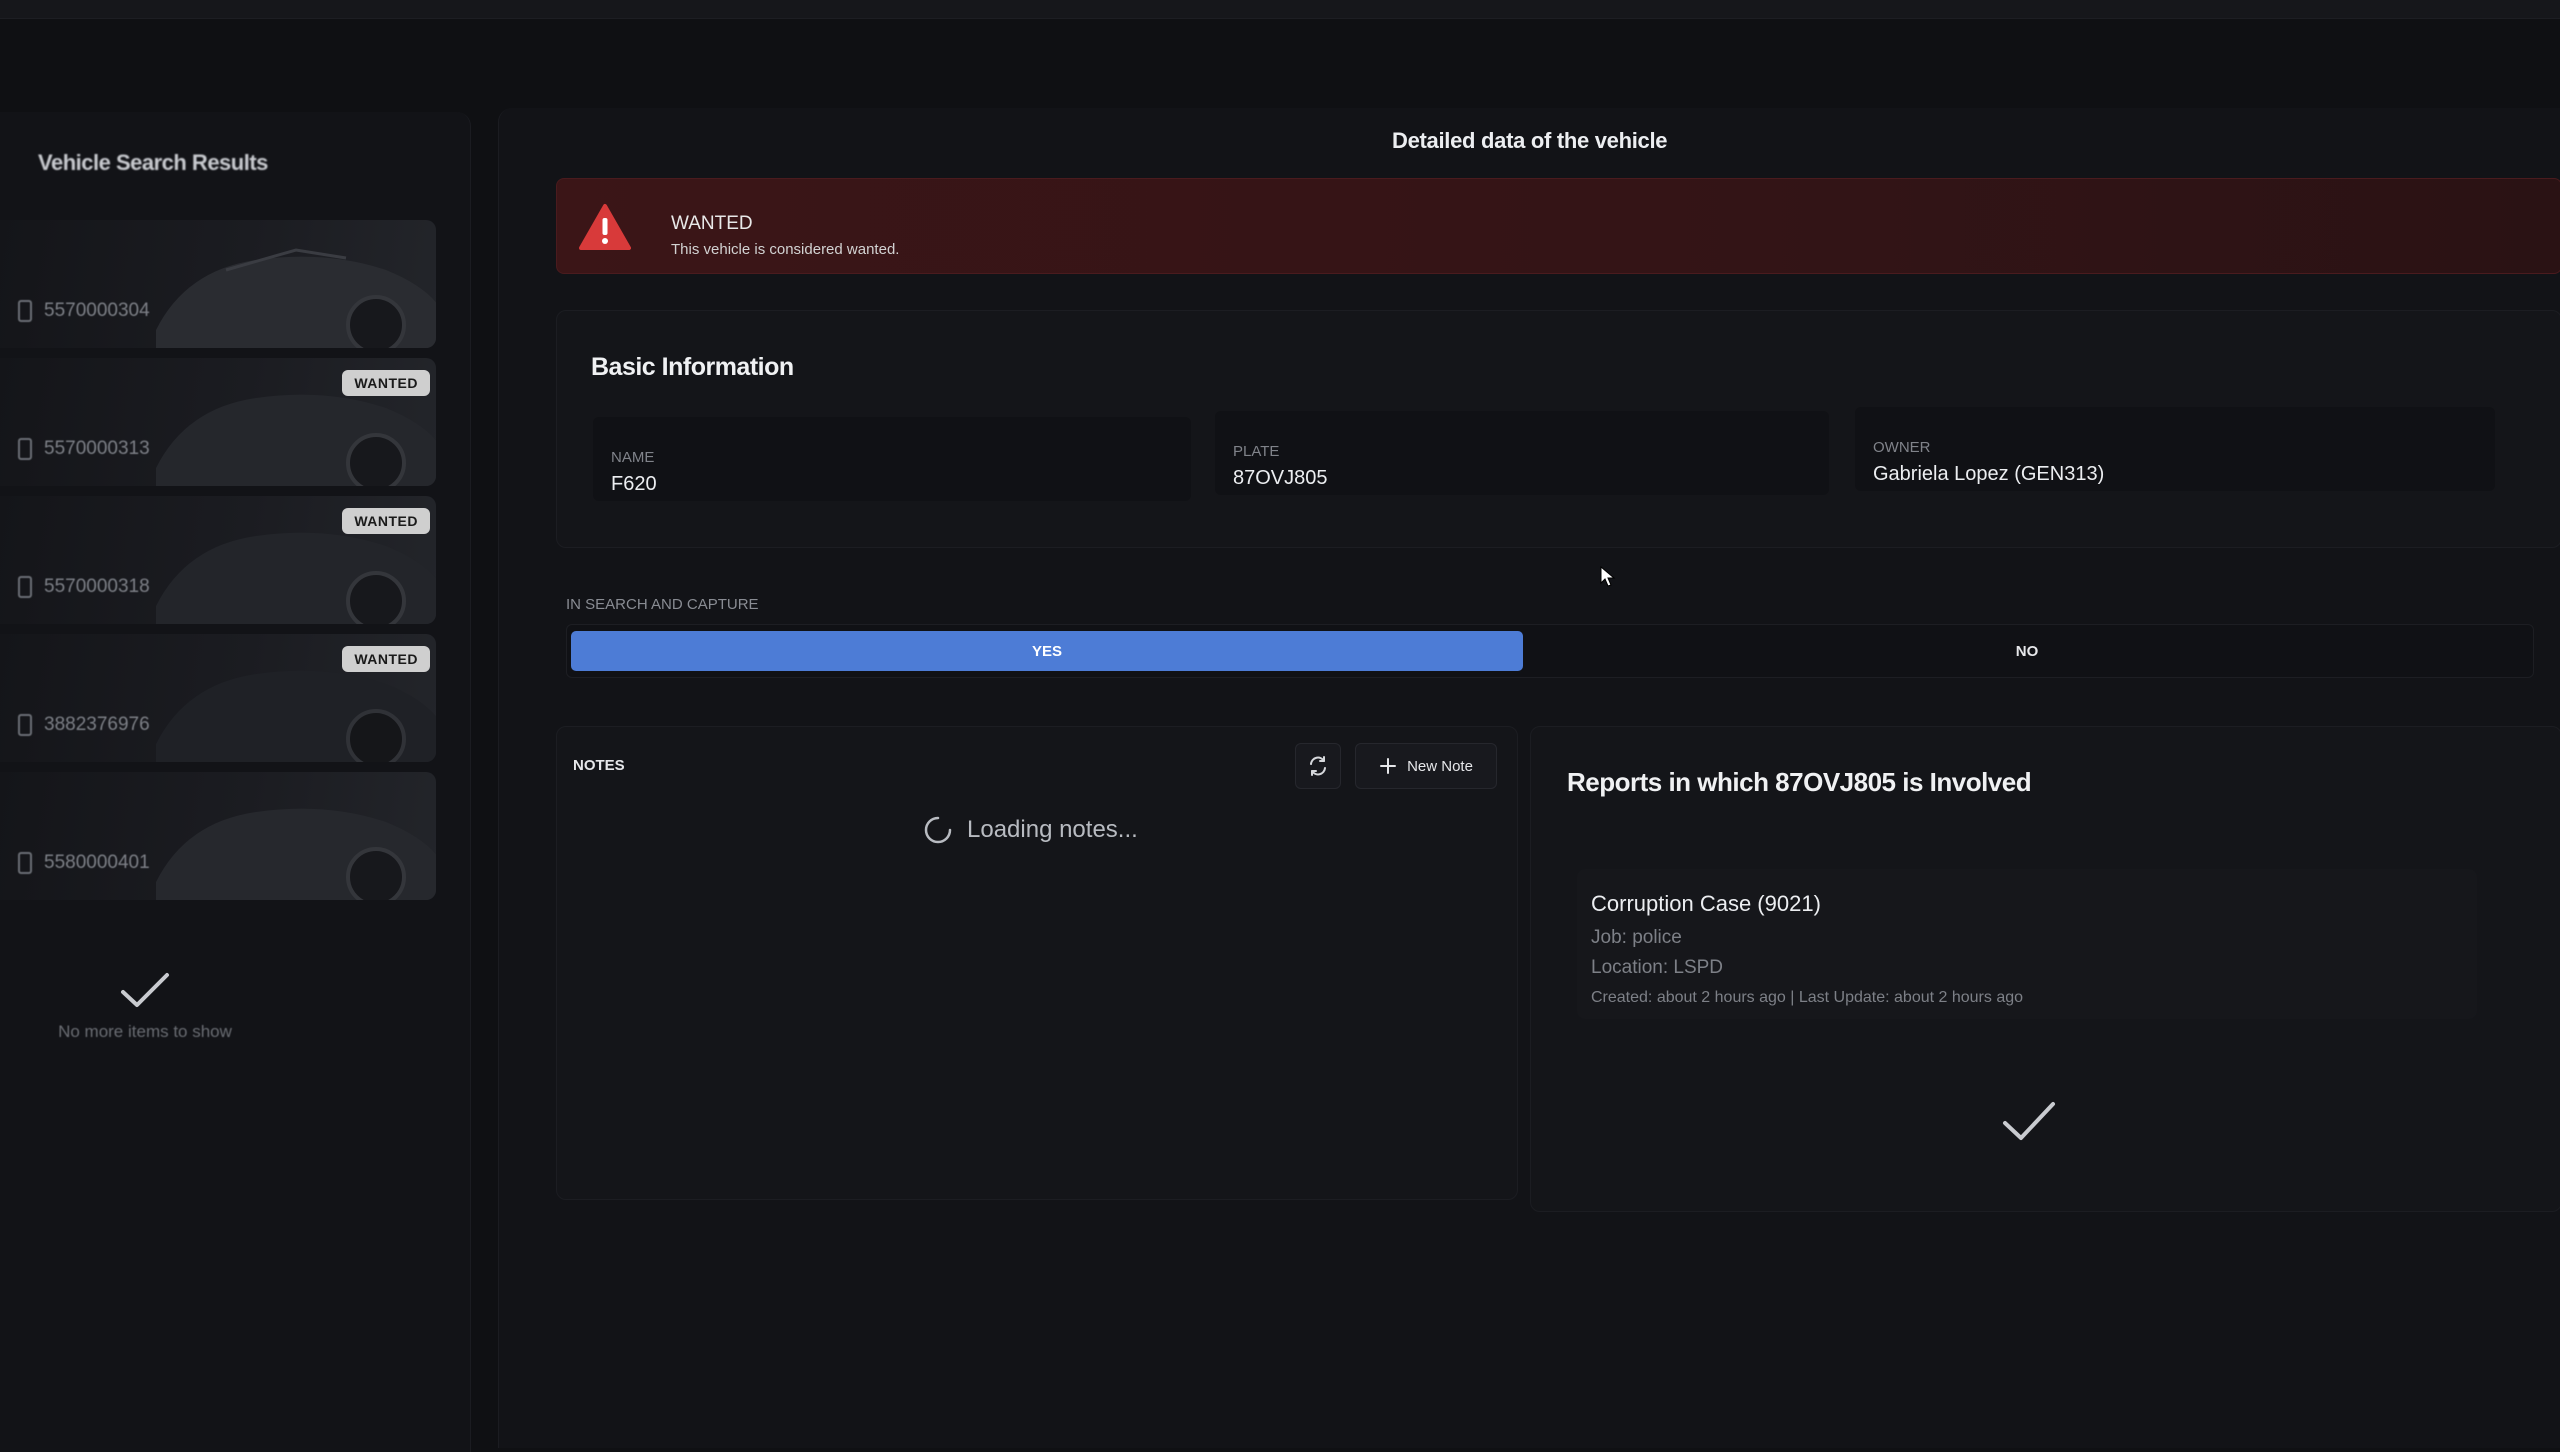 The image size is (2560, 1452). I want to click on notes-label: NOTES, so click(599, 765).